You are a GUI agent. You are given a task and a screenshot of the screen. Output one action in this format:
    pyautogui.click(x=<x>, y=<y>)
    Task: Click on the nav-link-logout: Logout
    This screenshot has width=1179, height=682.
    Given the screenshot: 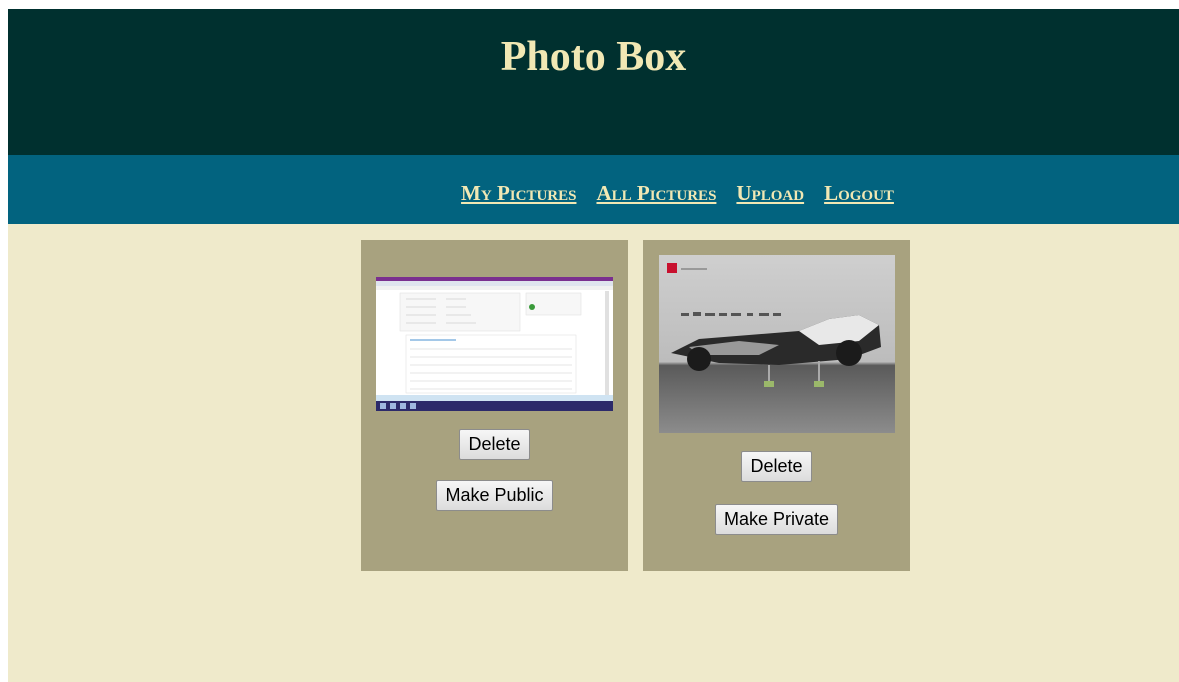 What is the action you would take?
    pyautogui.click(x=859, y=193)
    